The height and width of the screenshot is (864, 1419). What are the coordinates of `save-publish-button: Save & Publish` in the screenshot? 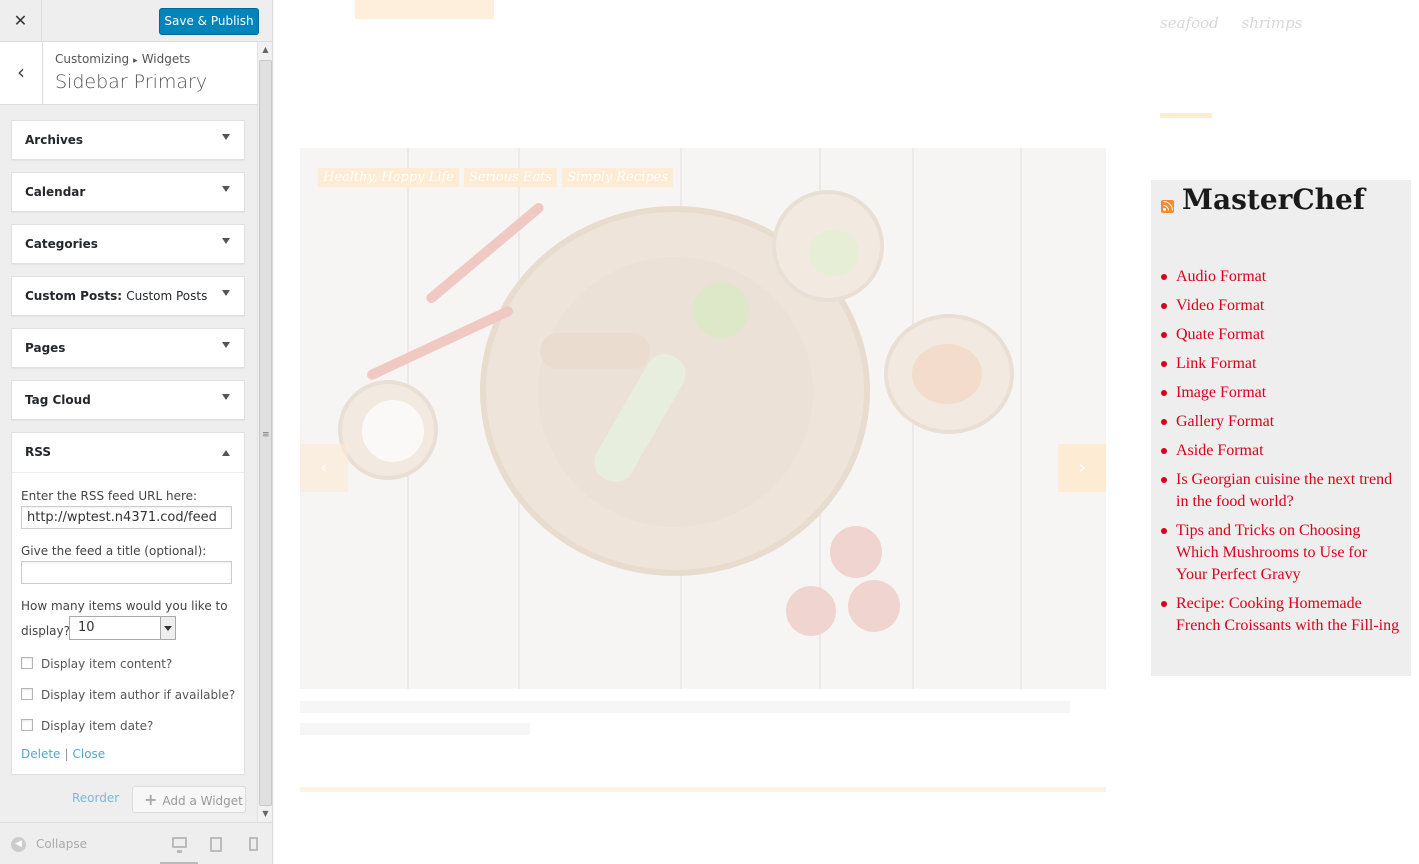 It's located at (209, 21).